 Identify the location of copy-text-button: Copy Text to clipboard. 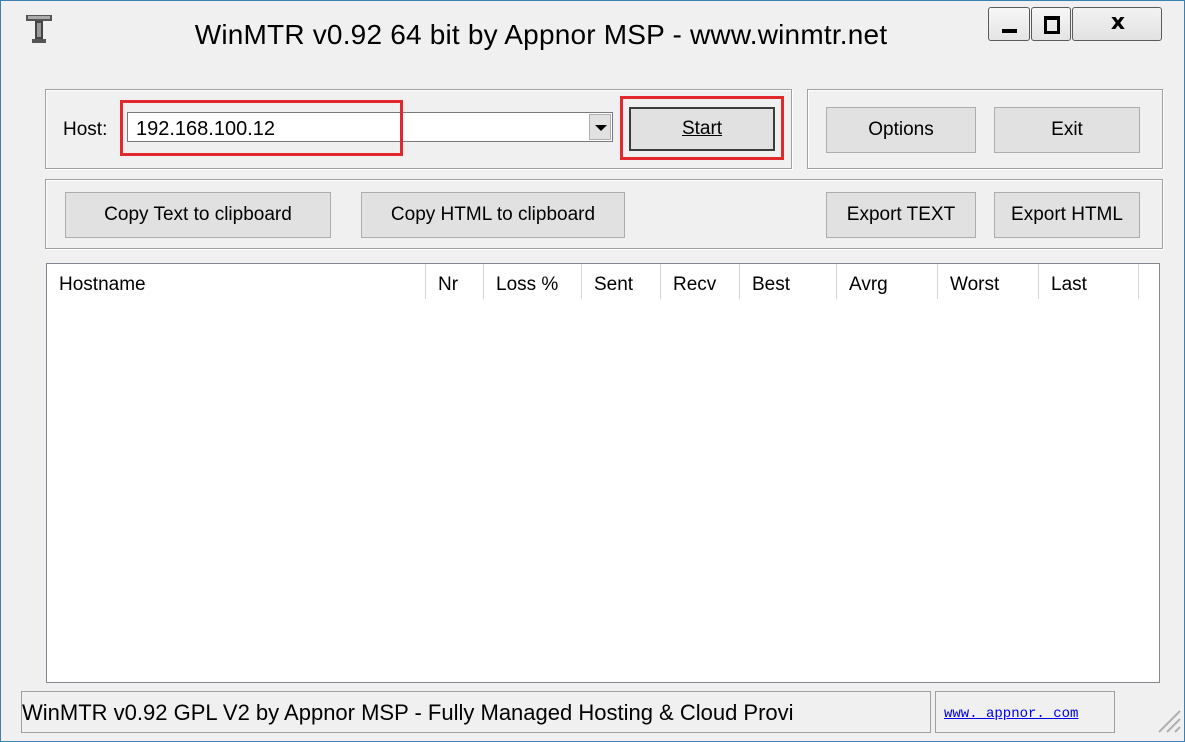
(198, 215).